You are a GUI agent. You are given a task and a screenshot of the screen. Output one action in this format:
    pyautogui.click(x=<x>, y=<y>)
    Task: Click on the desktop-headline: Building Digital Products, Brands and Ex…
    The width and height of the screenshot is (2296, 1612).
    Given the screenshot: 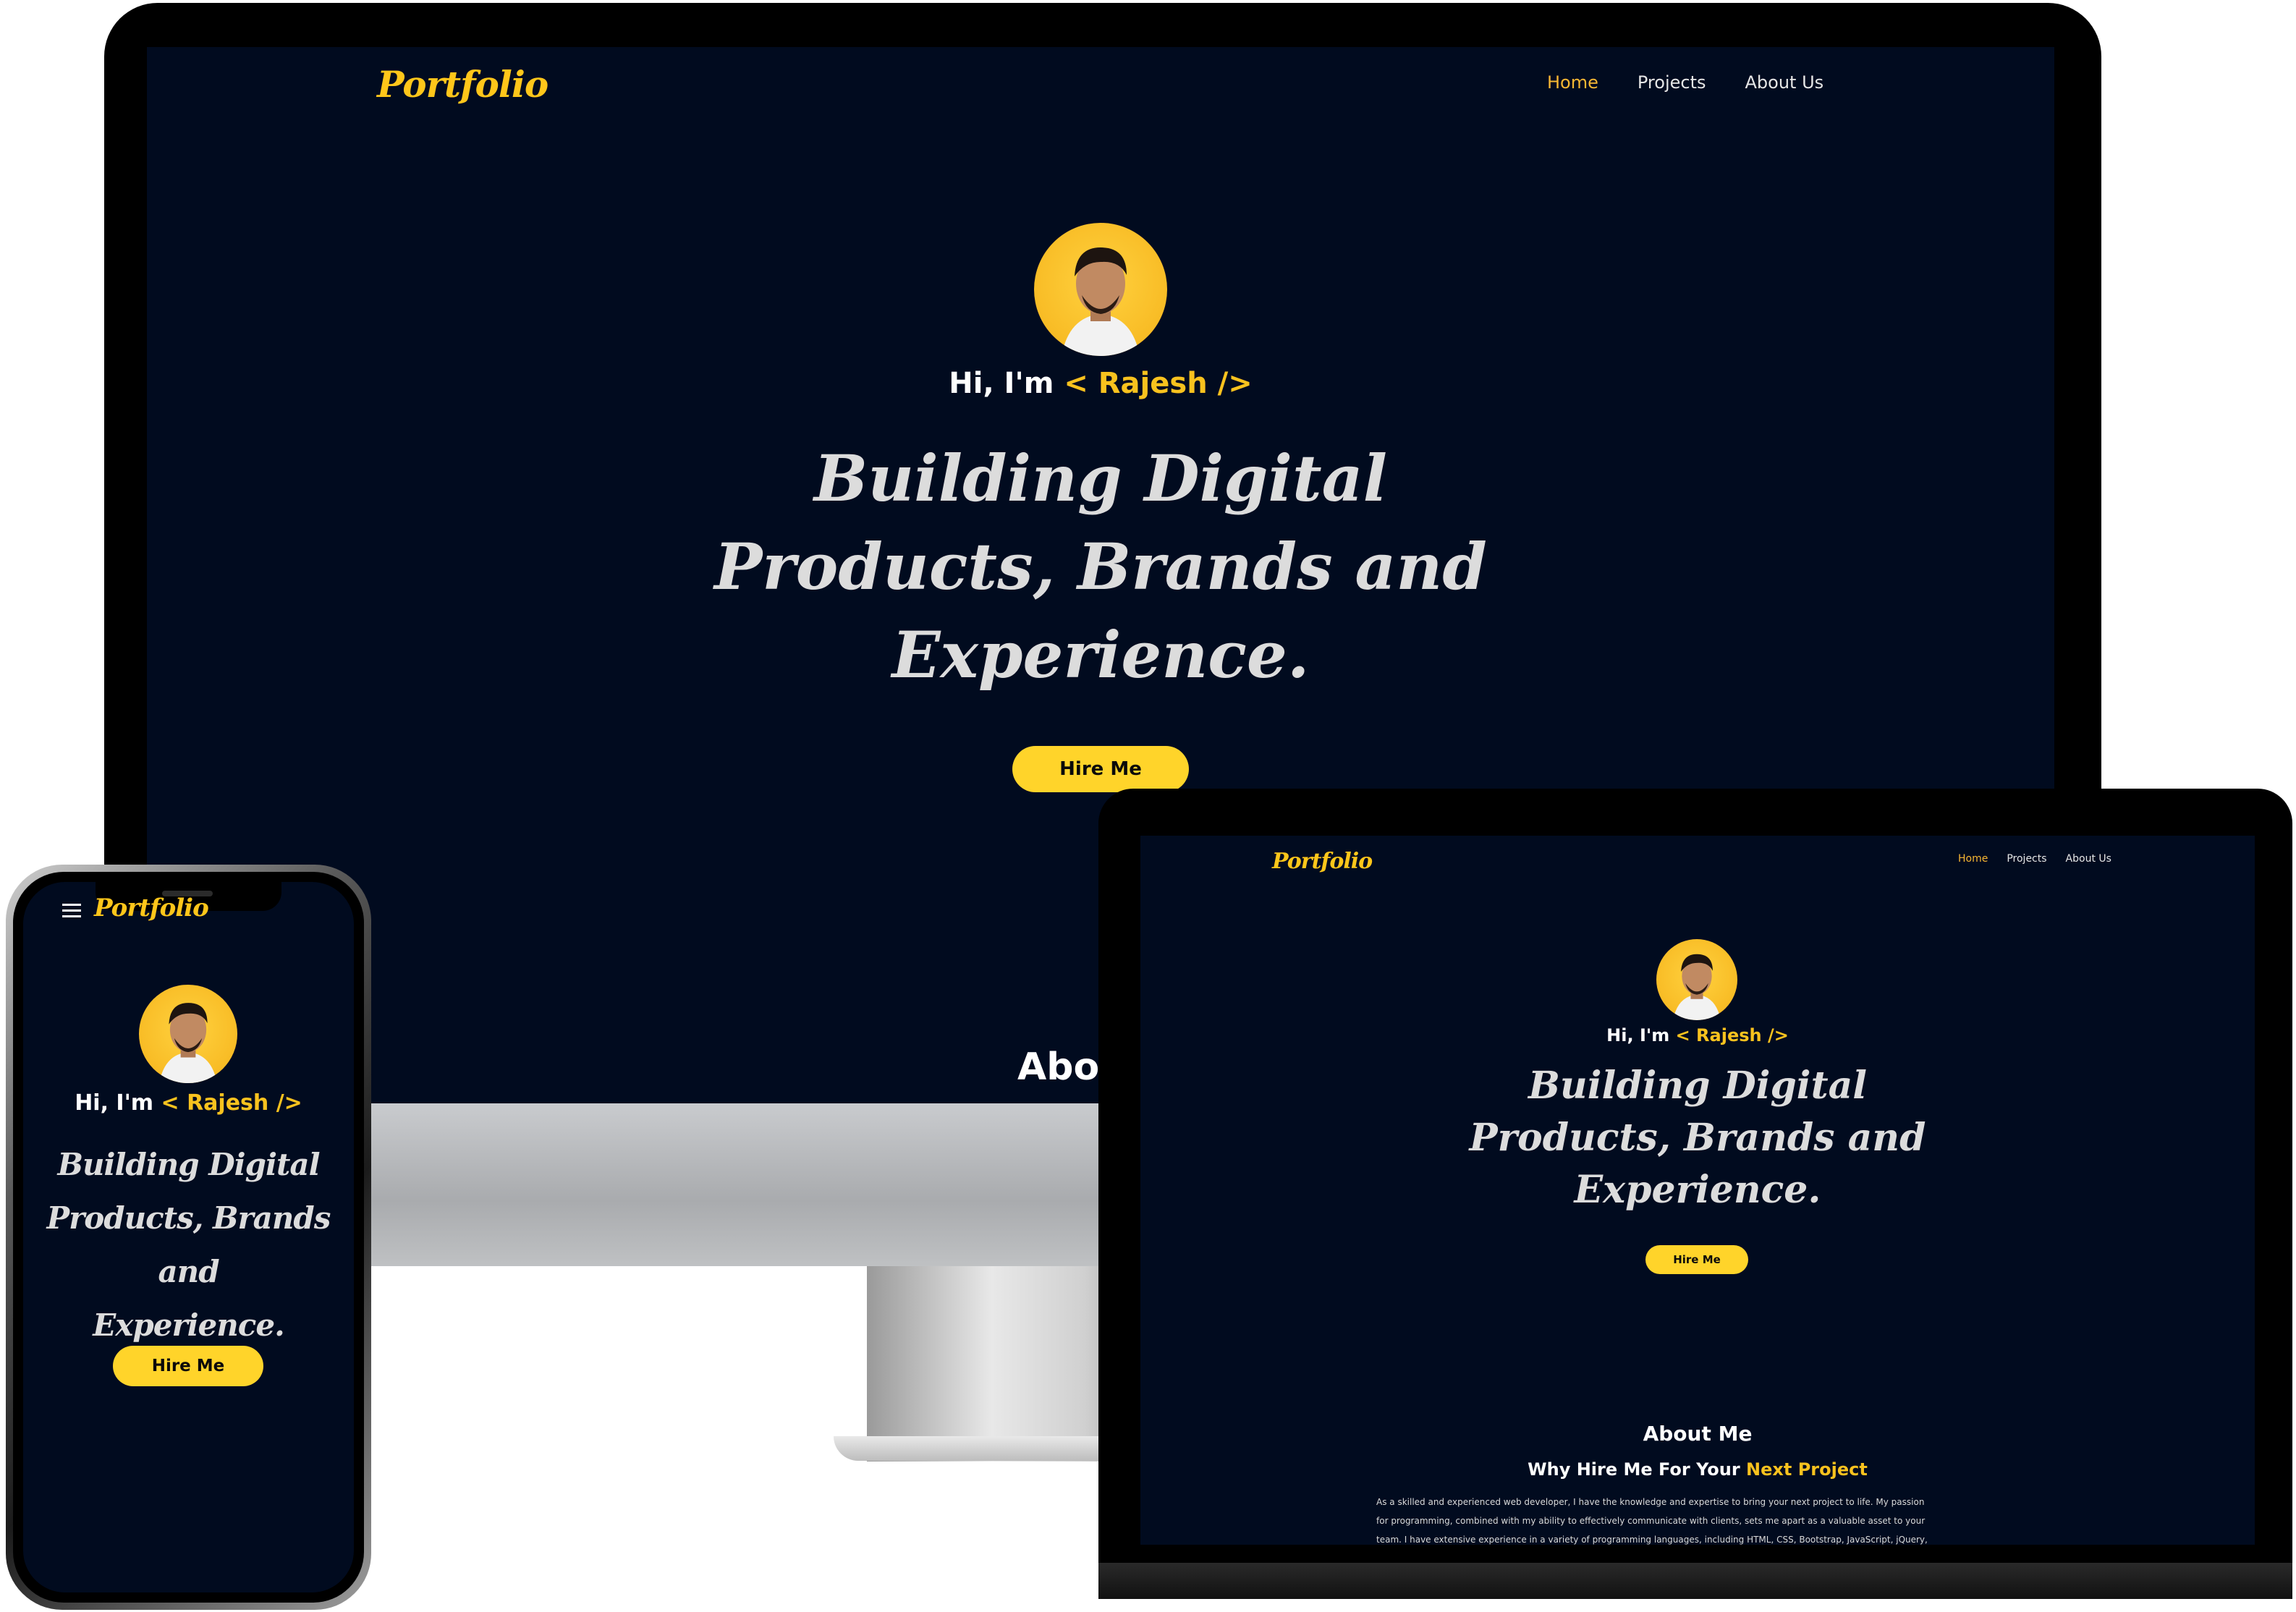 What is the action you would take?
    pyautogui.click(x=1100, y=566)
    